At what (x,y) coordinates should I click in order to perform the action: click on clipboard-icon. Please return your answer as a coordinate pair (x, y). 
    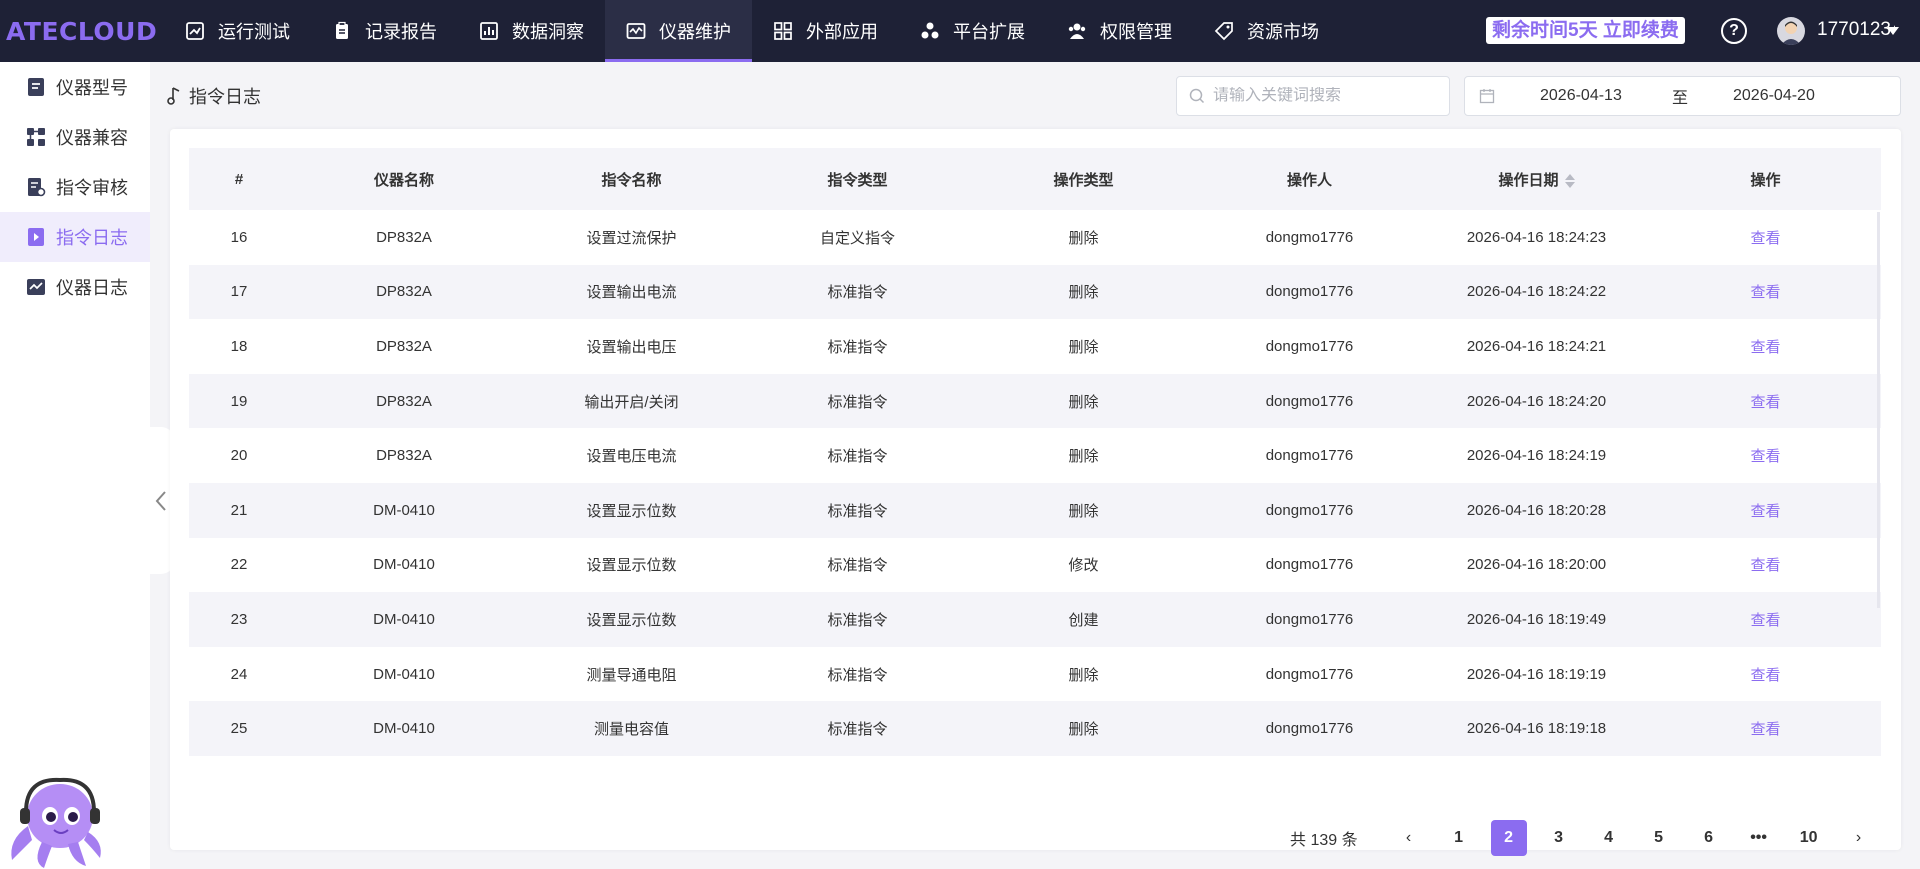
    Looking at the image, I should click on (342, 30).